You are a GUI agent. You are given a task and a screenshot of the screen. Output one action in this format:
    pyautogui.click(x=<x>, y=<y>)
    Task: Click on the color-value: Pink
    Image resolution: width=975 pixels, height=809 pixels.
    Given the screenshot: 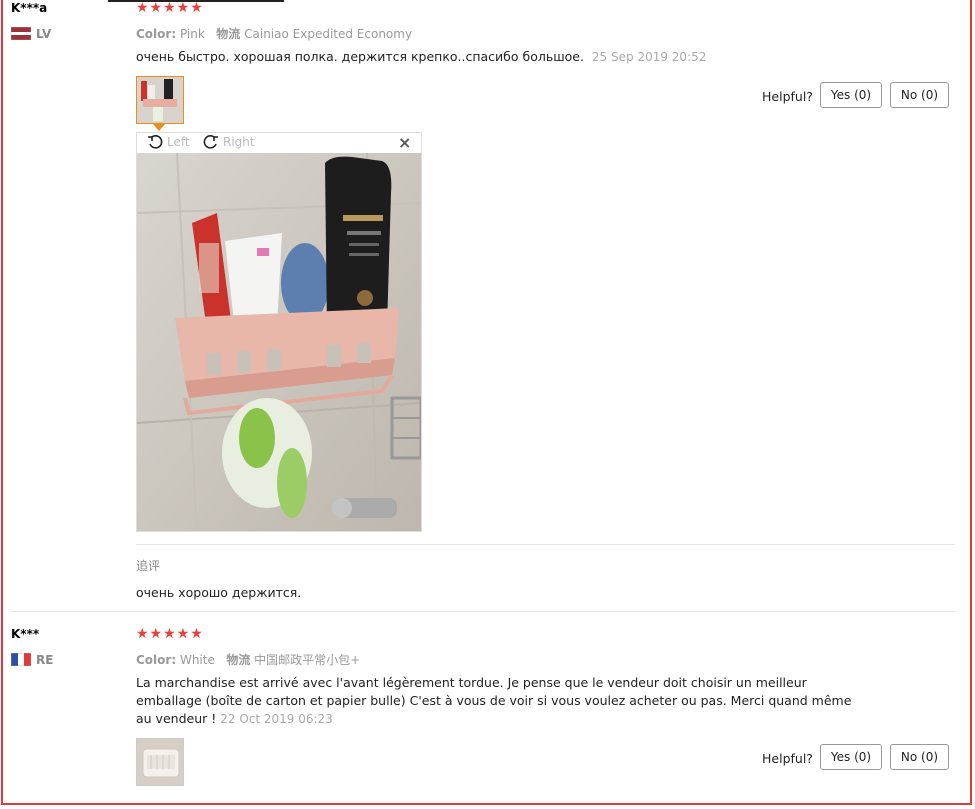 What is the action you would take?
    pyautogui.click(x=192, y=34)
    